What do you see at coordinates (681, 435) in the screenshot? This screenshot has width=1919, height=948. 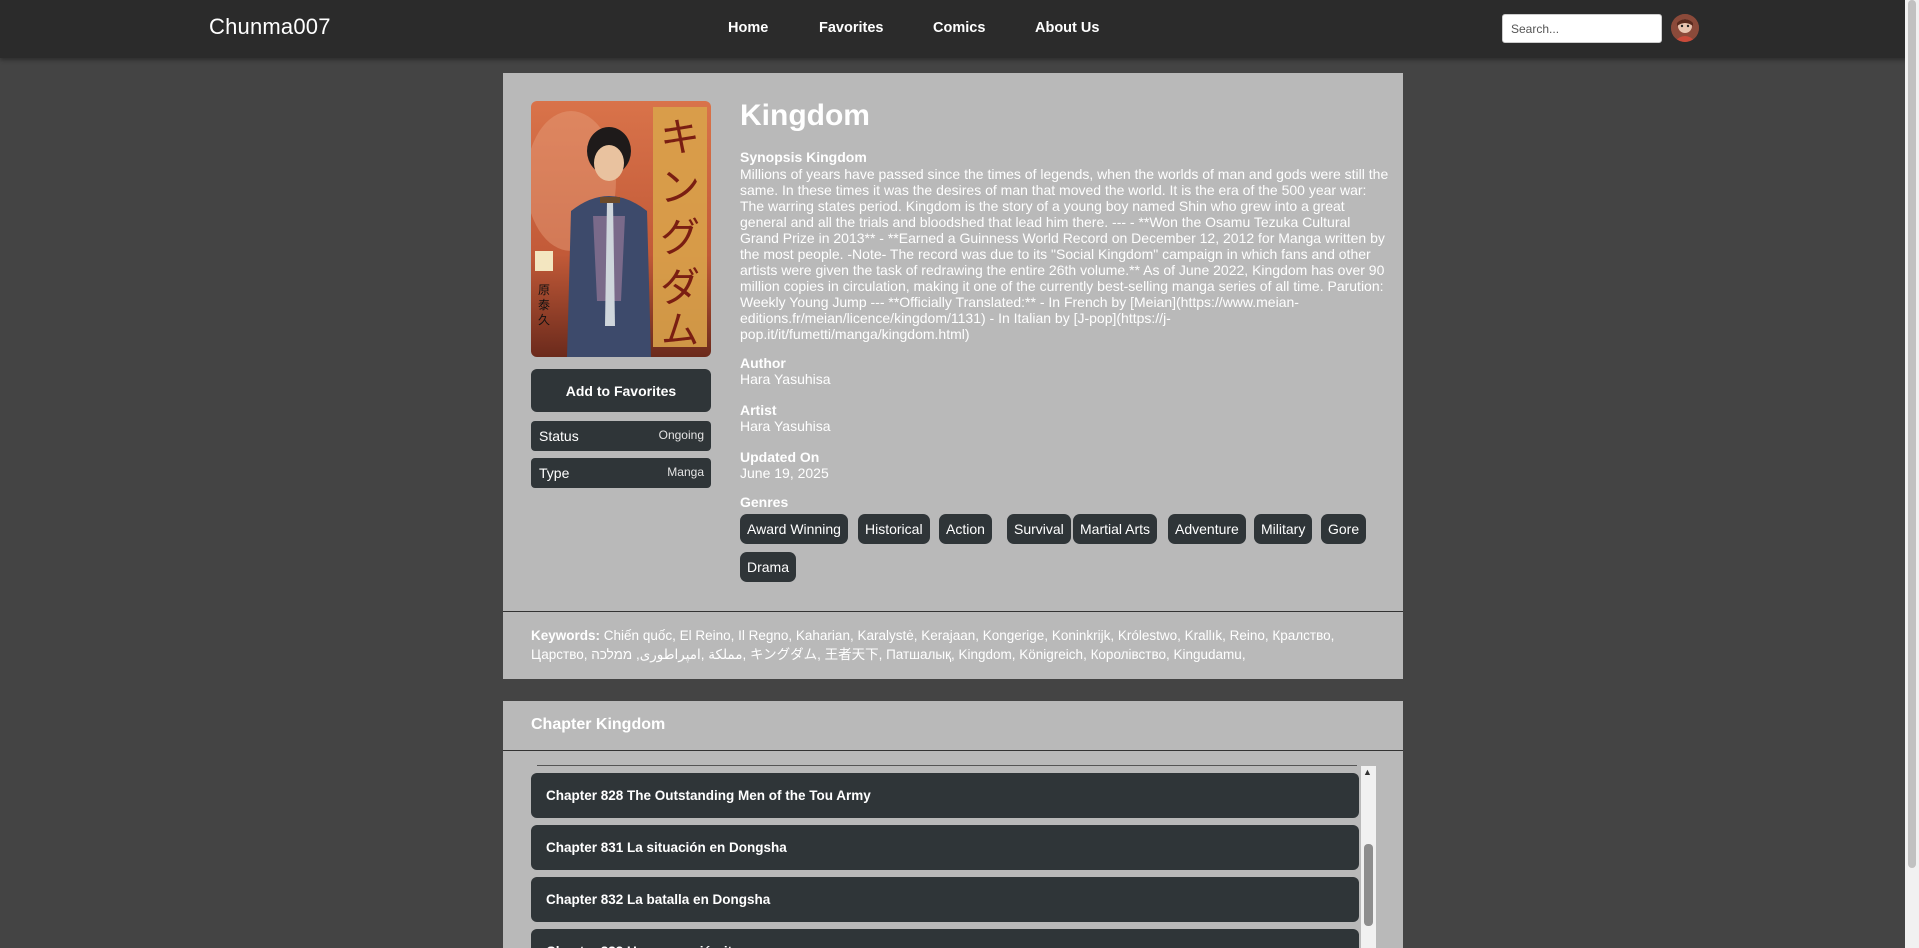 I see `status-value: Ongoing` at bounding box center [681, 435].